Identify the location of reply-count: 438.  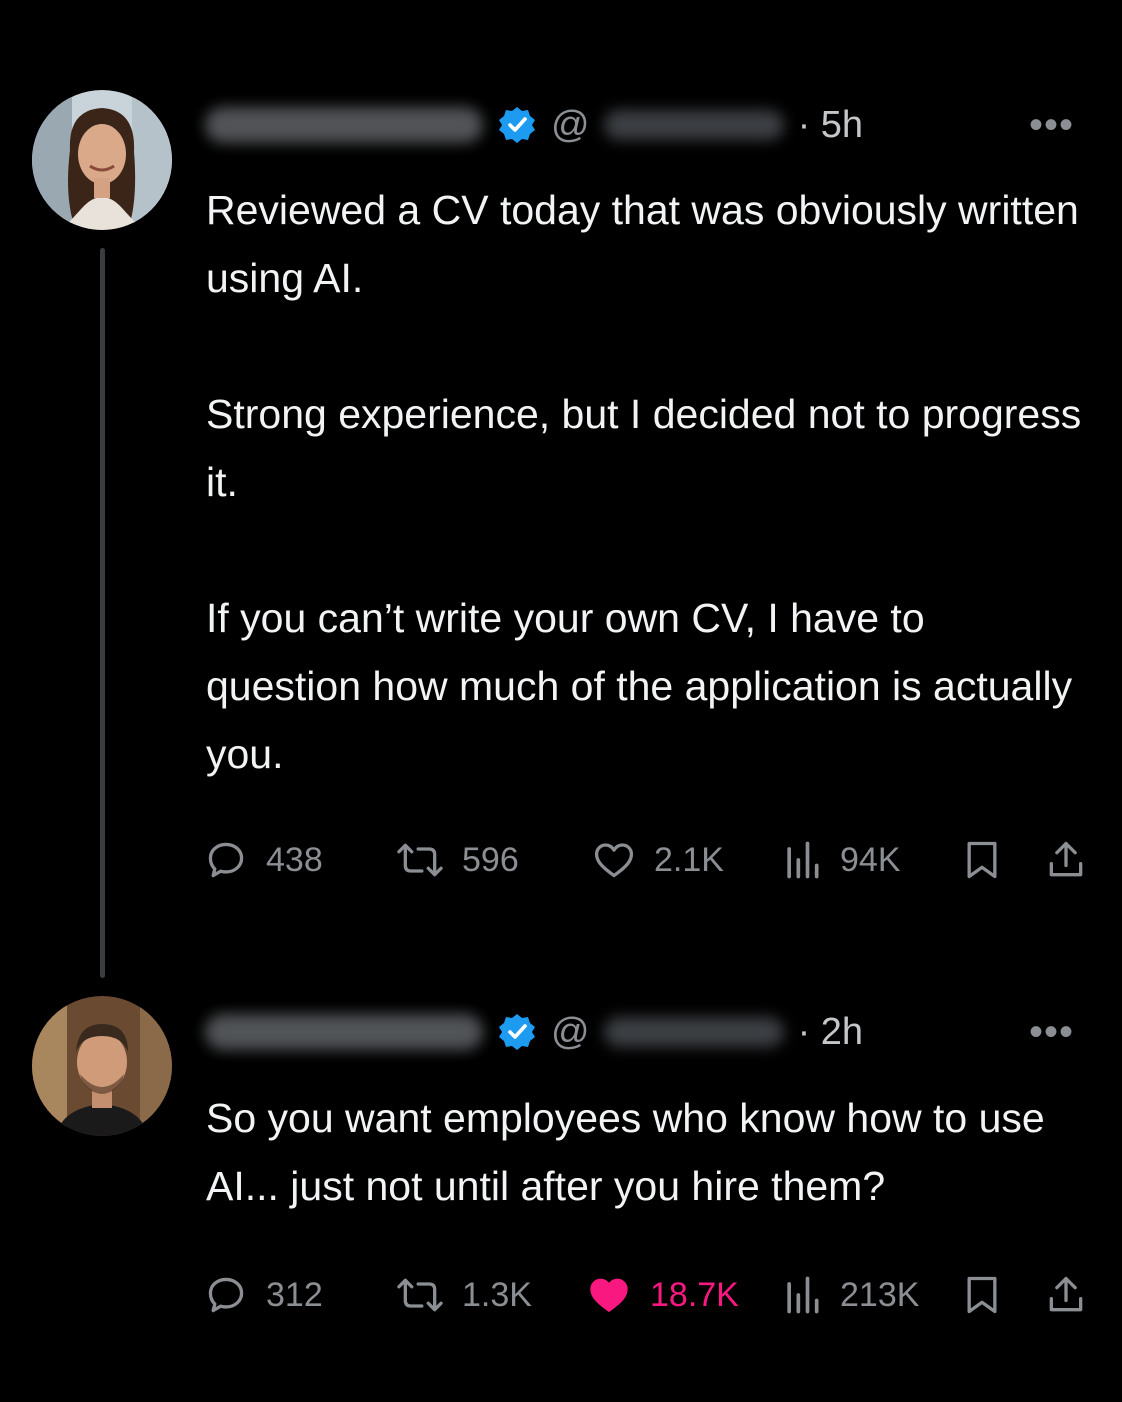
(294, 859).